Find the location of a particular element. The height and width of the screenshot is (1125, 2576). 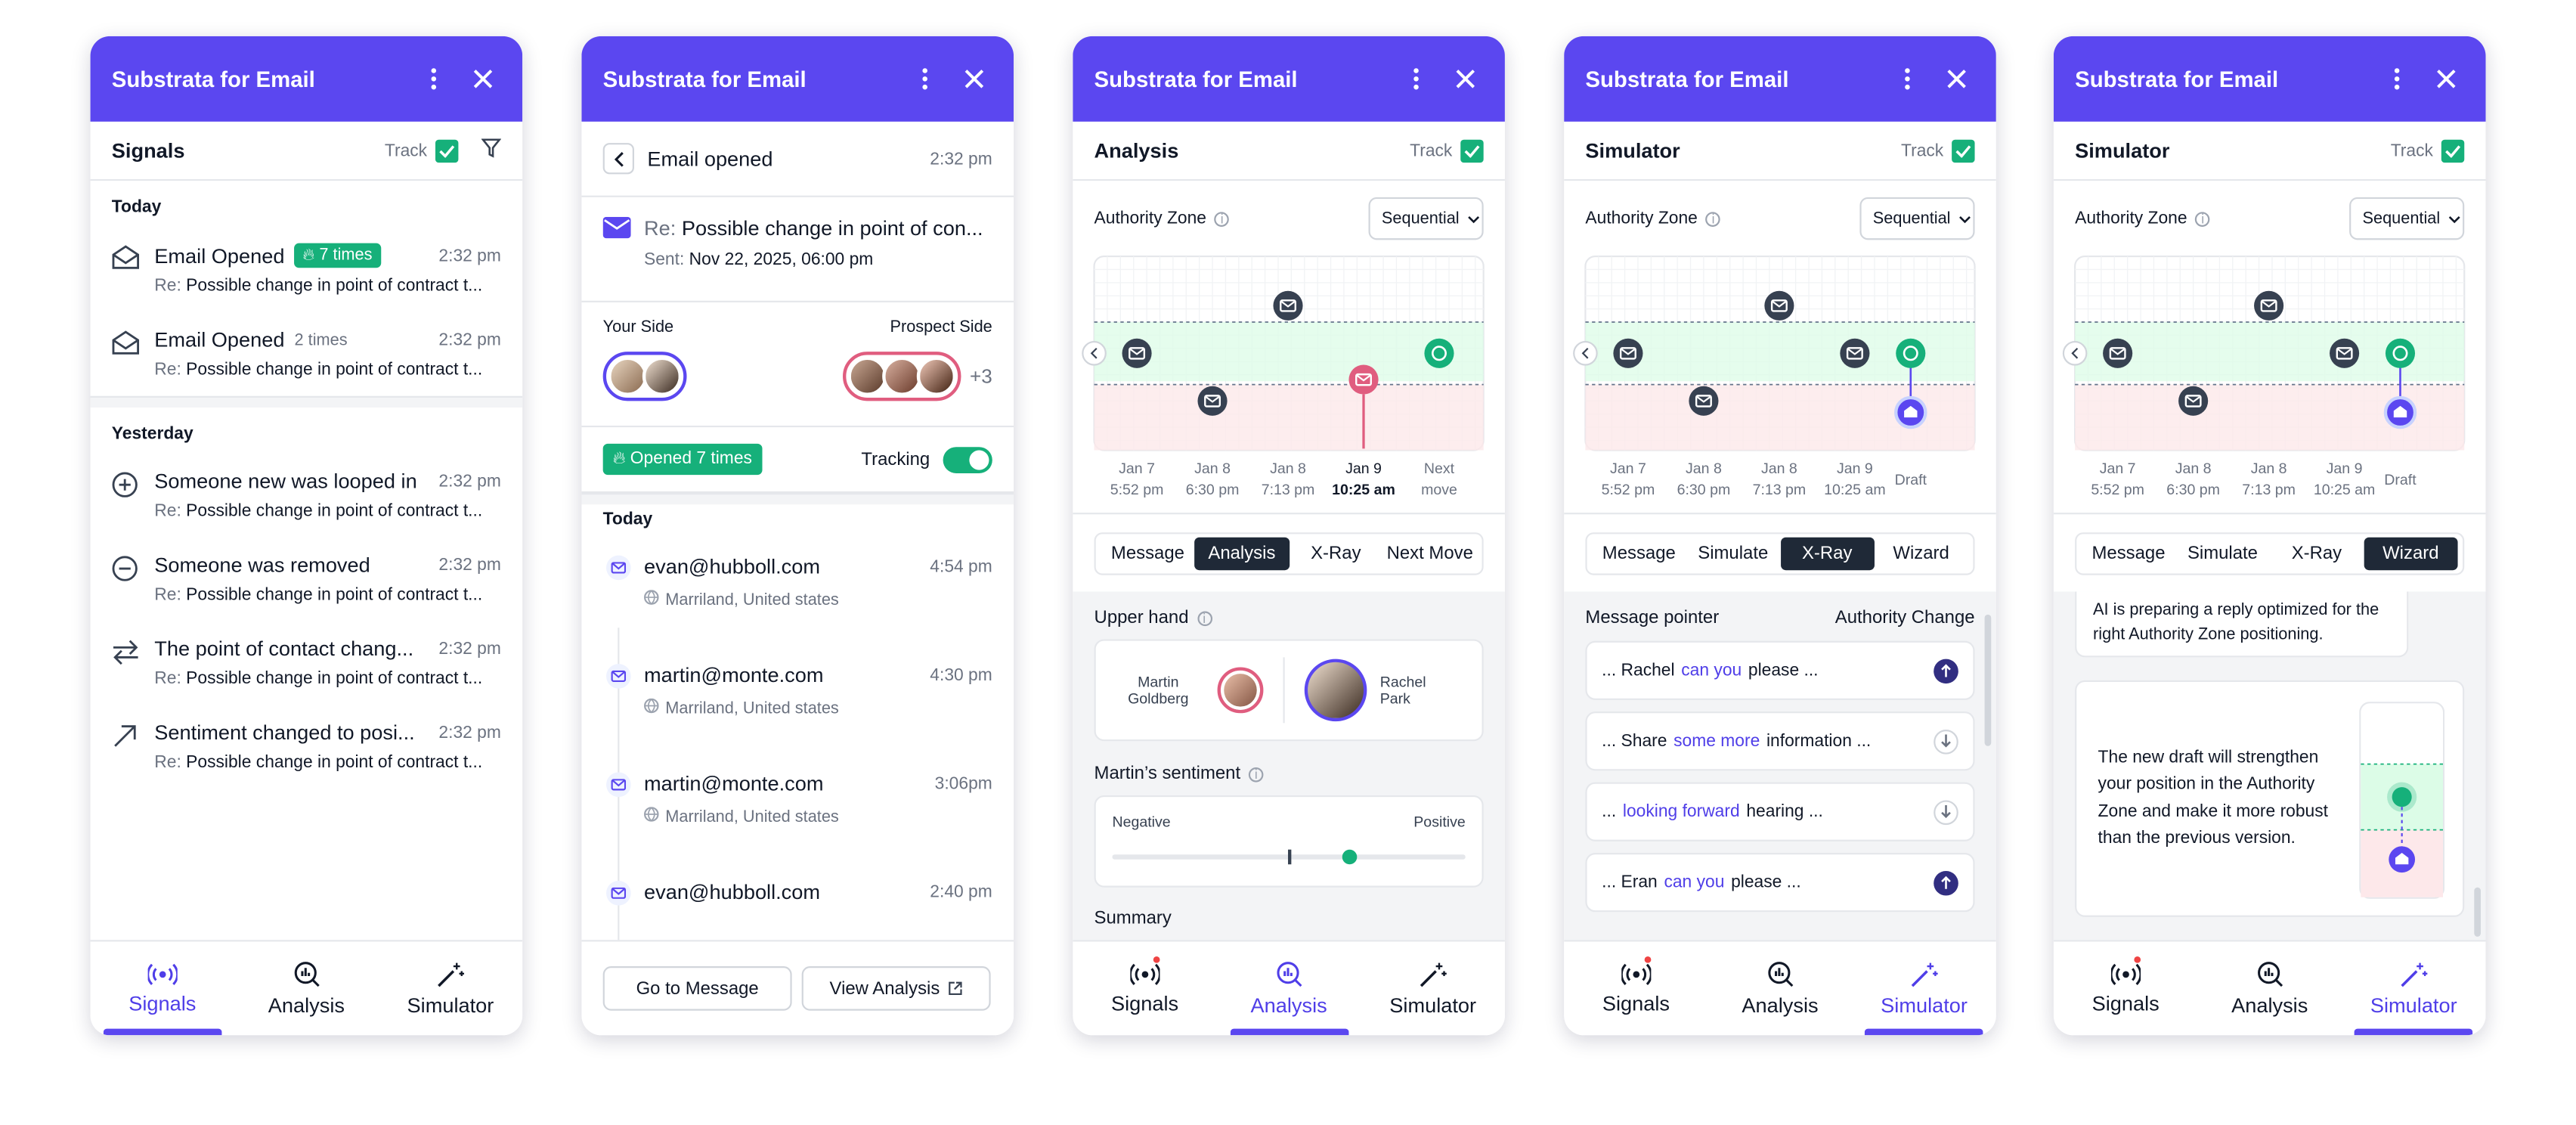

tab-next-move: Next Move is located at coordinates (1430, 554).